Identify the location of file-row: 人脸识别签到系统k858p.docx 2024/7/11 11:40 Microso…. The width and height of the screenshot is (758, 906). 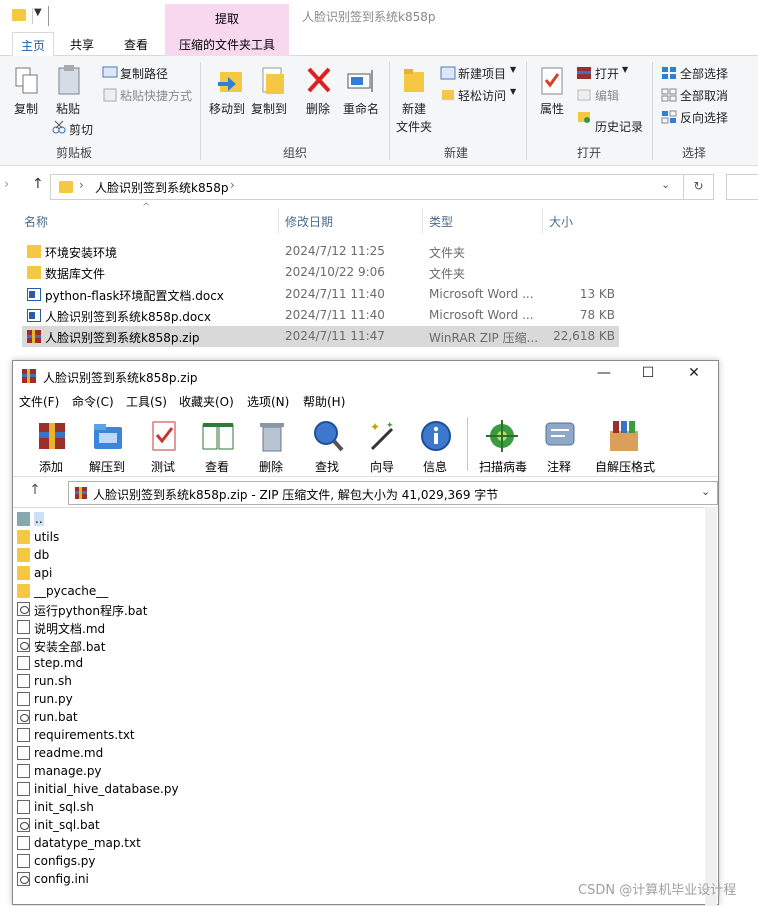
(320, 315).